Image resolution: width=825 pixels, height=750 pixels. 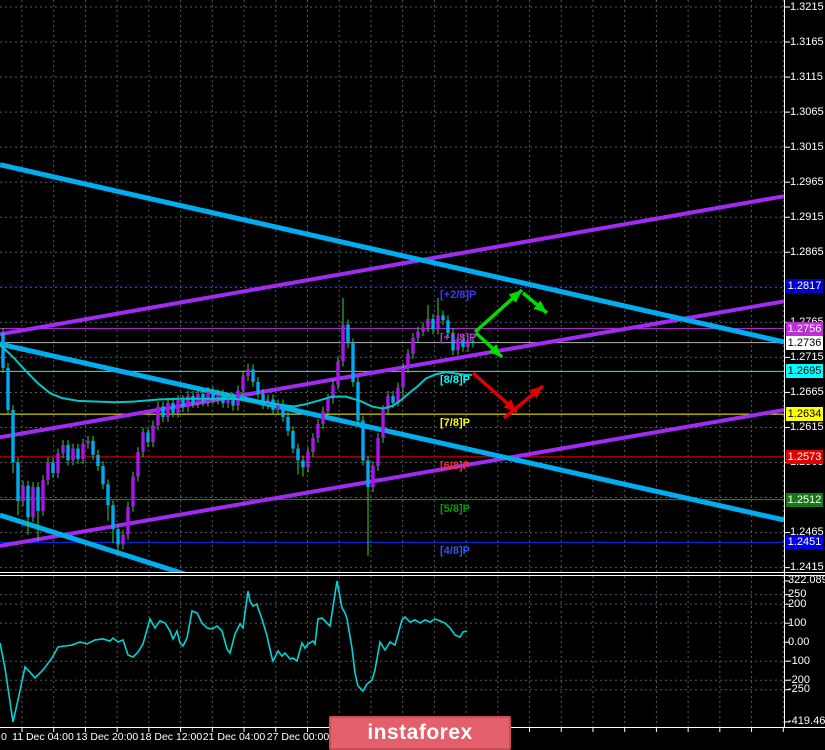 I want to click on price-tick: 1.3065, so click(x=807, y=111).